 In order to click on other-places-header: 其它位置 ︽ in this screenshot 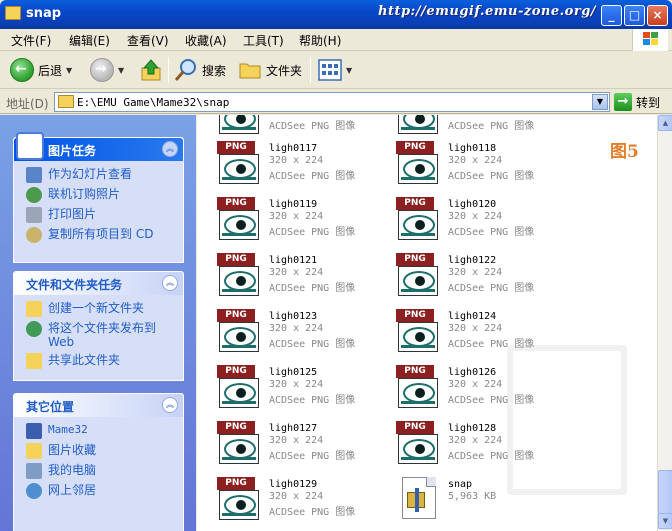, I will do `click(98, 405)`.